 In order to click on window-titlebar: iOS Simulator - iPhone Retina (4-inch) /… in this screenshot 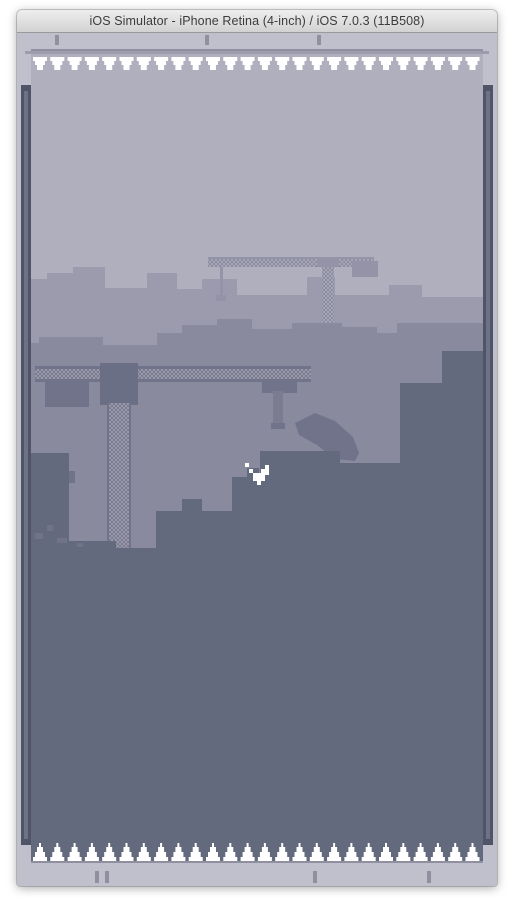, I will do `click(257, 21)`.